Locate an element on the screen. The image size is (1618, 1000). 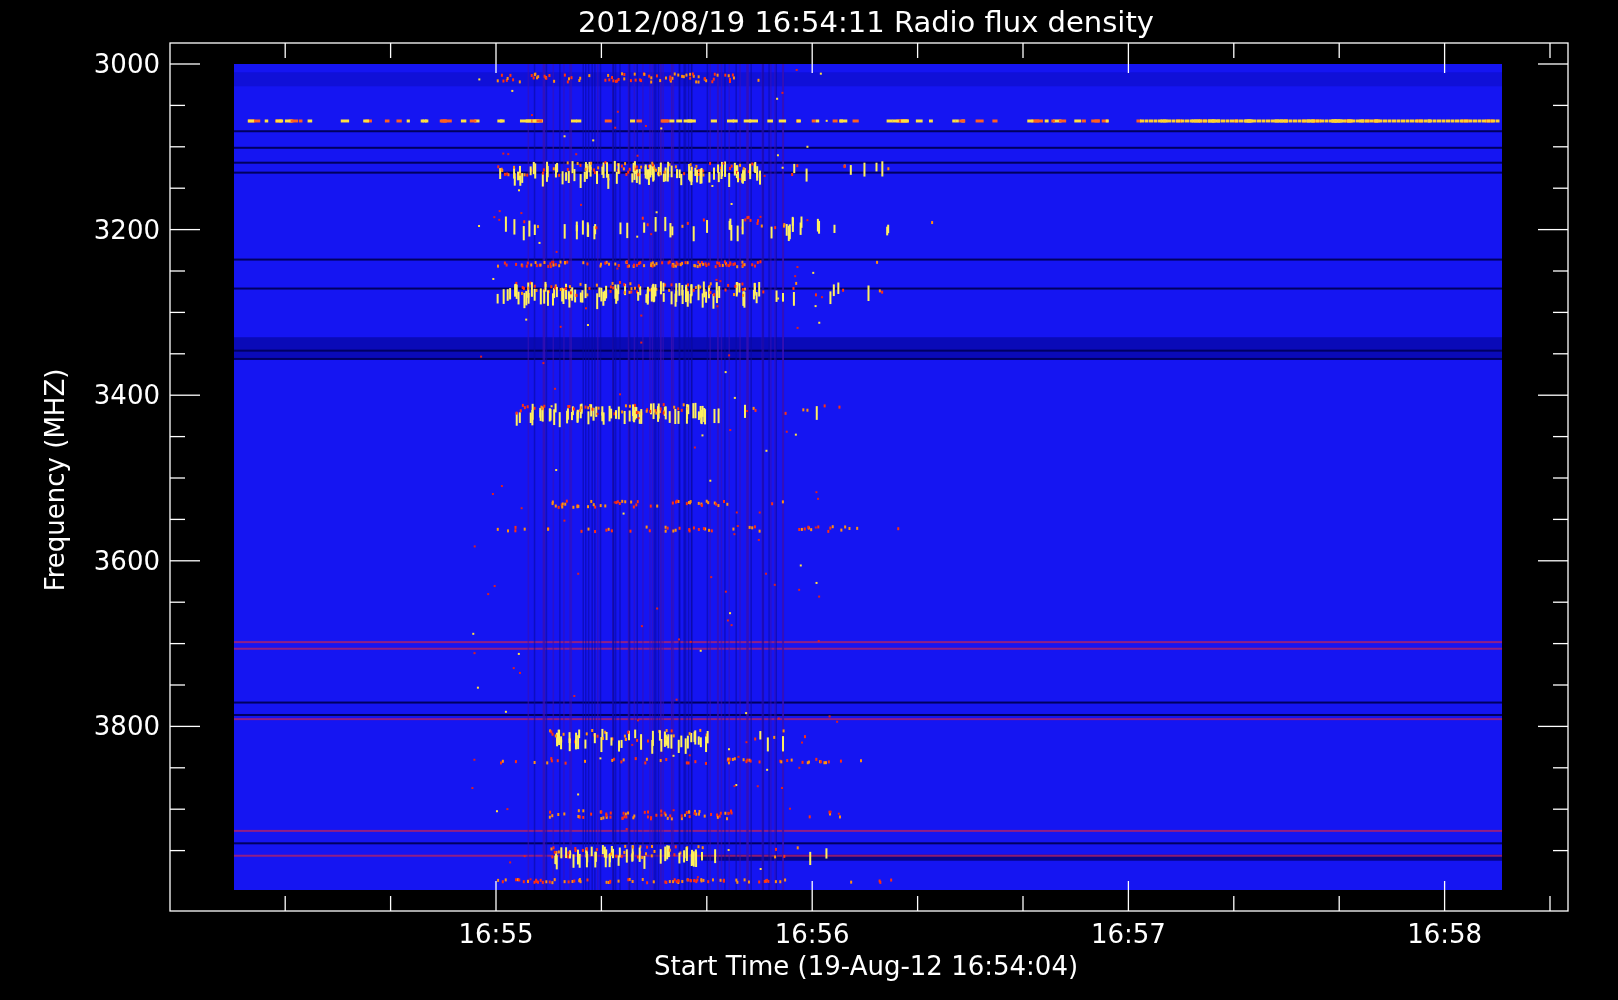
chart-title: 2012/08/19 16:54:11 Radio flux density is located at coordinates (866, 22).